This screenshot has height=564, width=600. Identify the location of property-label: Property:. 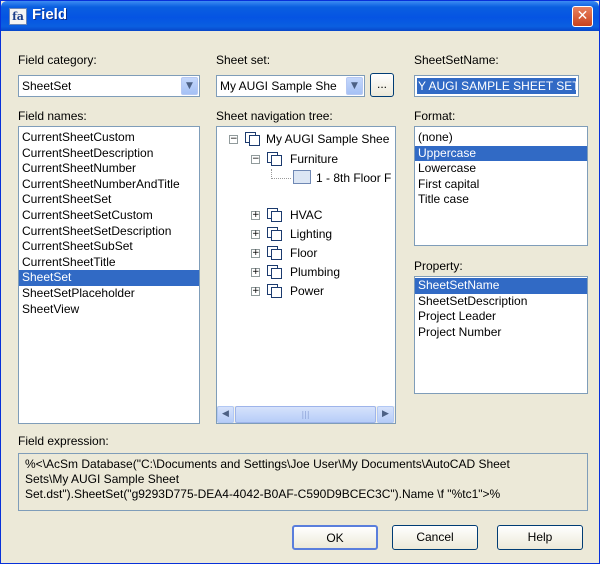
(438, 266).